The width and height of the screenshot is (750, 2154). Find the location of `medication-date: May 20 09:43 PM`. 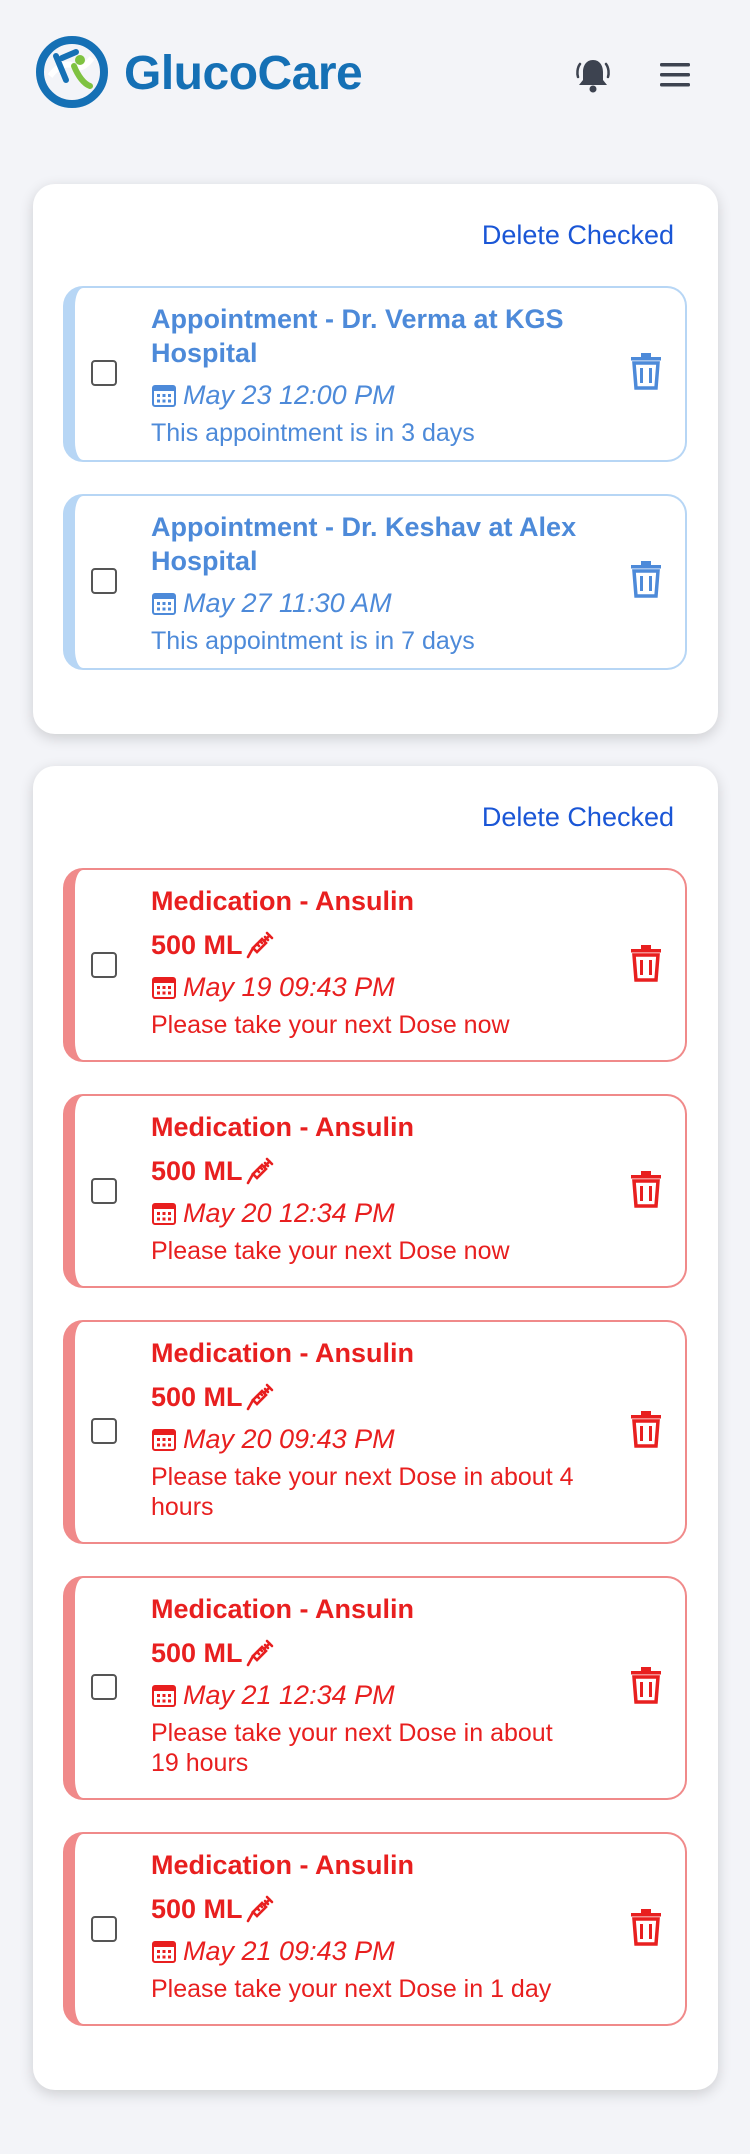

medication-date: May 20 09:43 PM is located at coordinates (366, 1439).